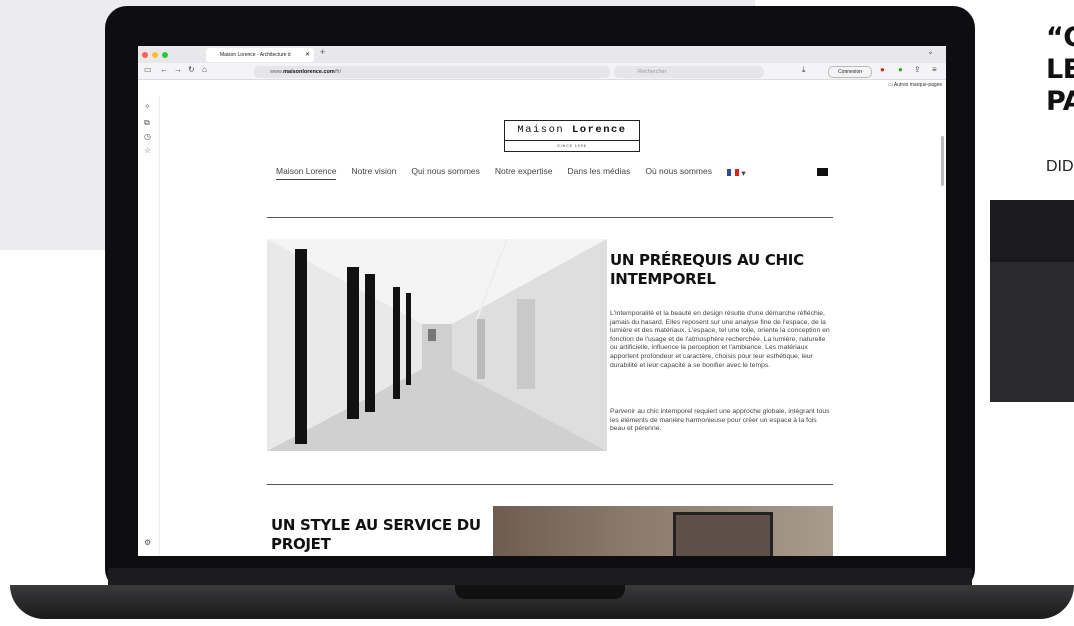 This screenshot has width=1074, height=626. I want to click on nav-item-notre-vision: Notre vision, so click(373, 173).